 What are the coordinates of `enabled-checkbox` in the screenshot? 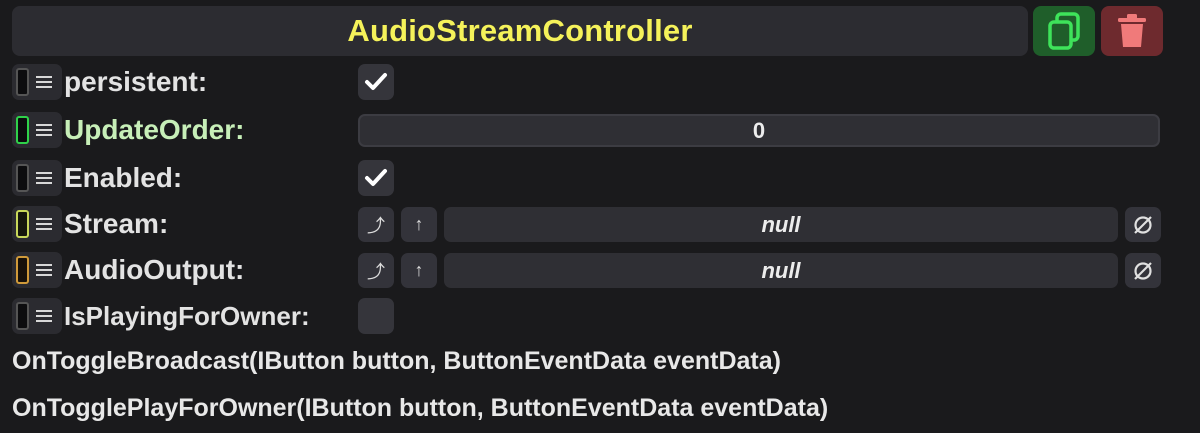 It's located at (376, 178).